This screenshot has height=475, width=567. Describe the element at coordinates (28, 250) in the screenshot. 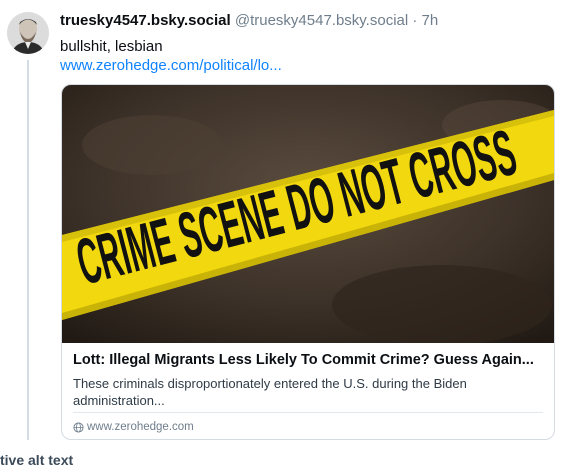

I see `thread-line` at that location.